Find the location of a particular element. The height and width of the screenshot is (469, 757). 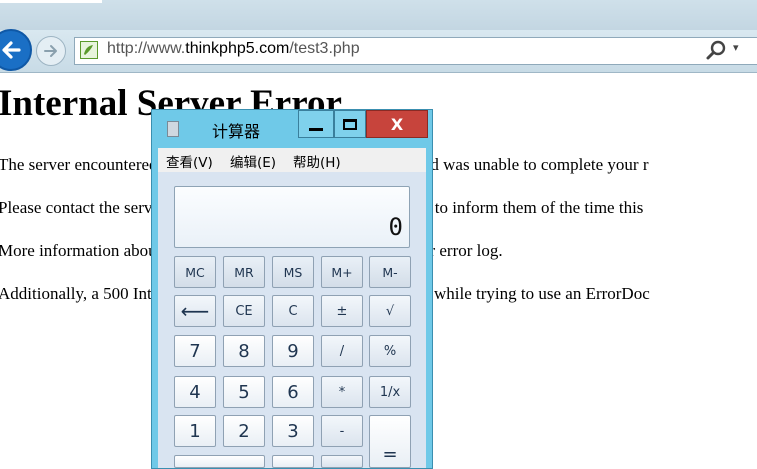

display-value: 0 is located at coordinates (395, 227).